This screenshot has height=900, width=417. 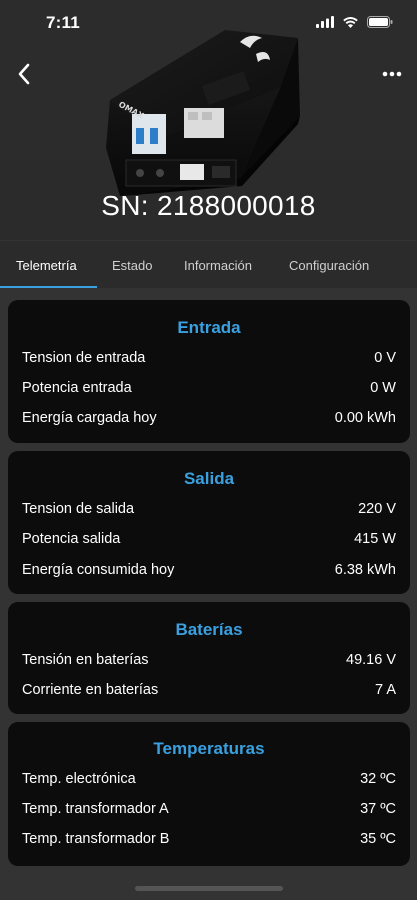 I want to click on list-item: Energía consumida hoy 6.38 kWh, so click(x=209, y=573).